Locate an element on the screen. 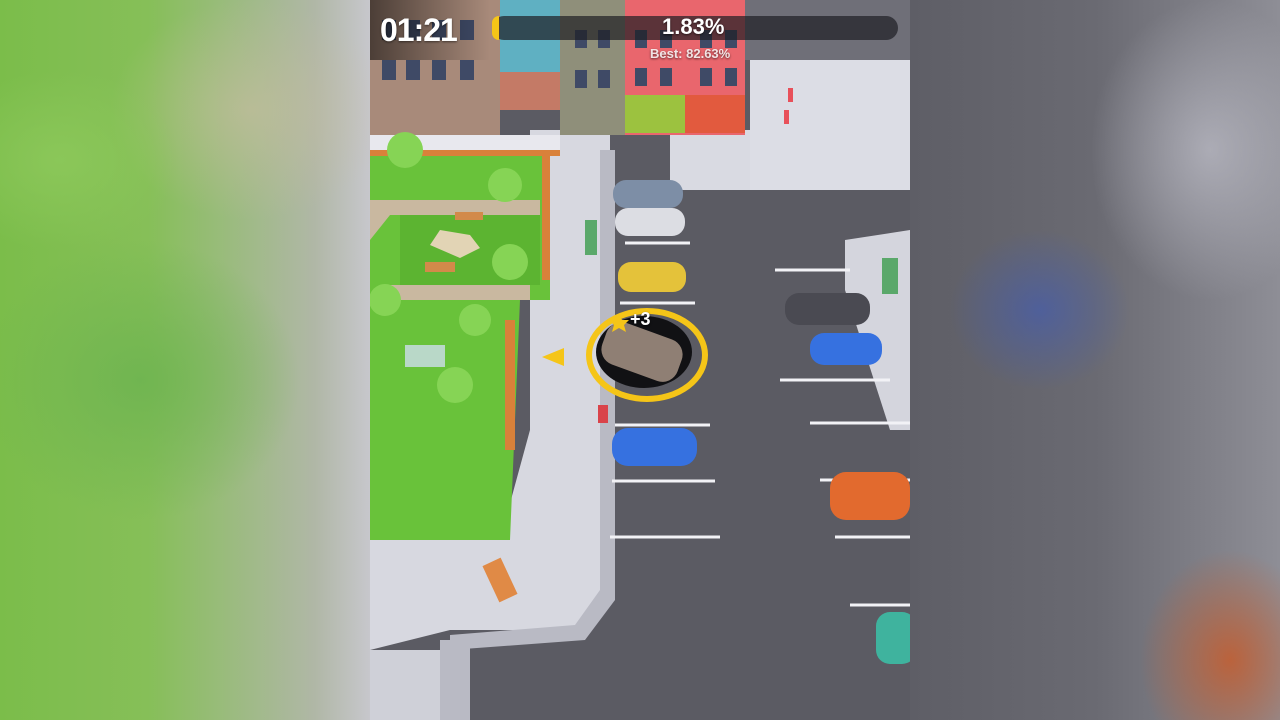  park-fence-side is located at coordinates (546, 215).